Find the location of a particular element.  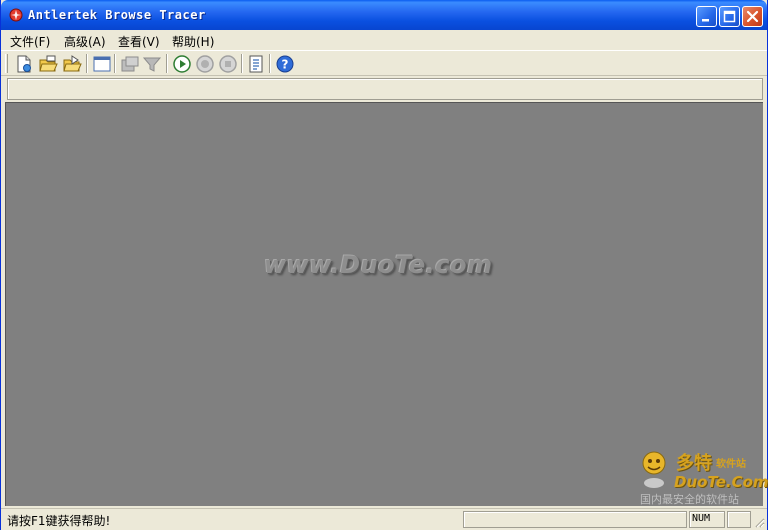

status-message: 请按F1键获得帮助! is located at coordinates (59, 521).